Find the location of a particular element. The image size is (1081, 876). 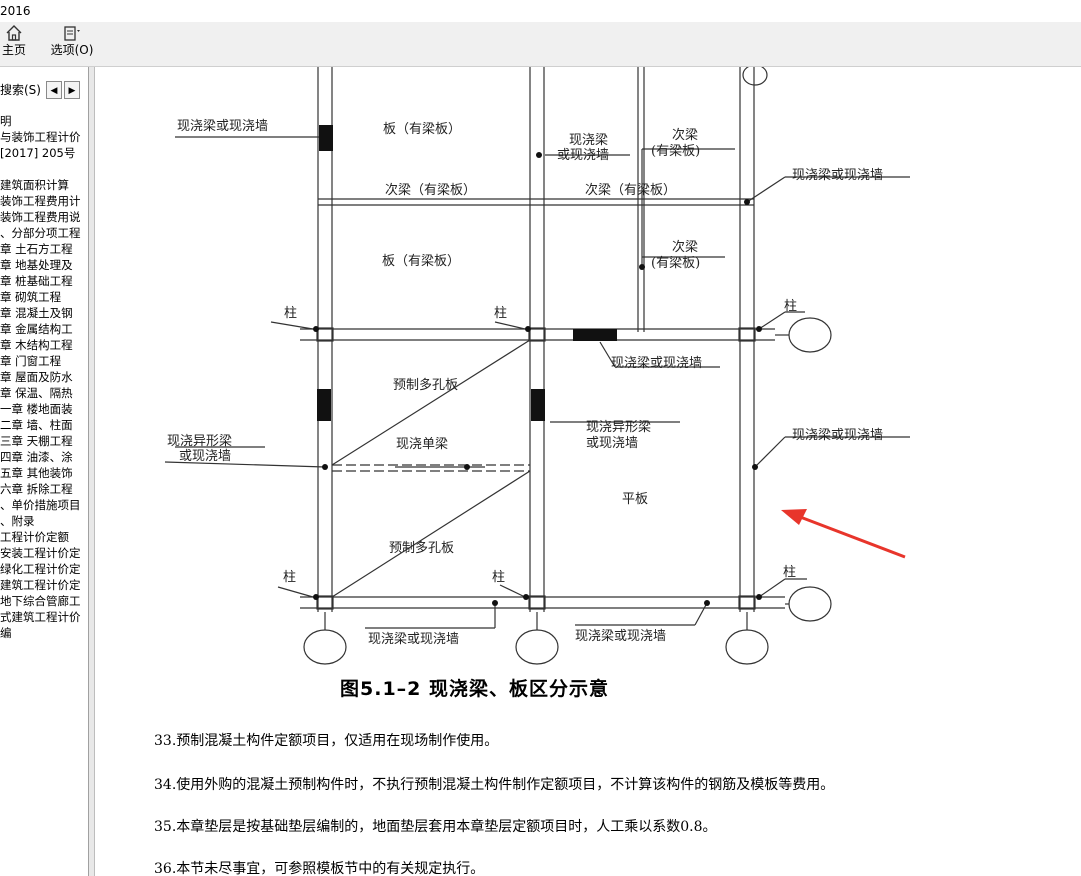

tree-item: 明 is located at coordinates (44, 121).